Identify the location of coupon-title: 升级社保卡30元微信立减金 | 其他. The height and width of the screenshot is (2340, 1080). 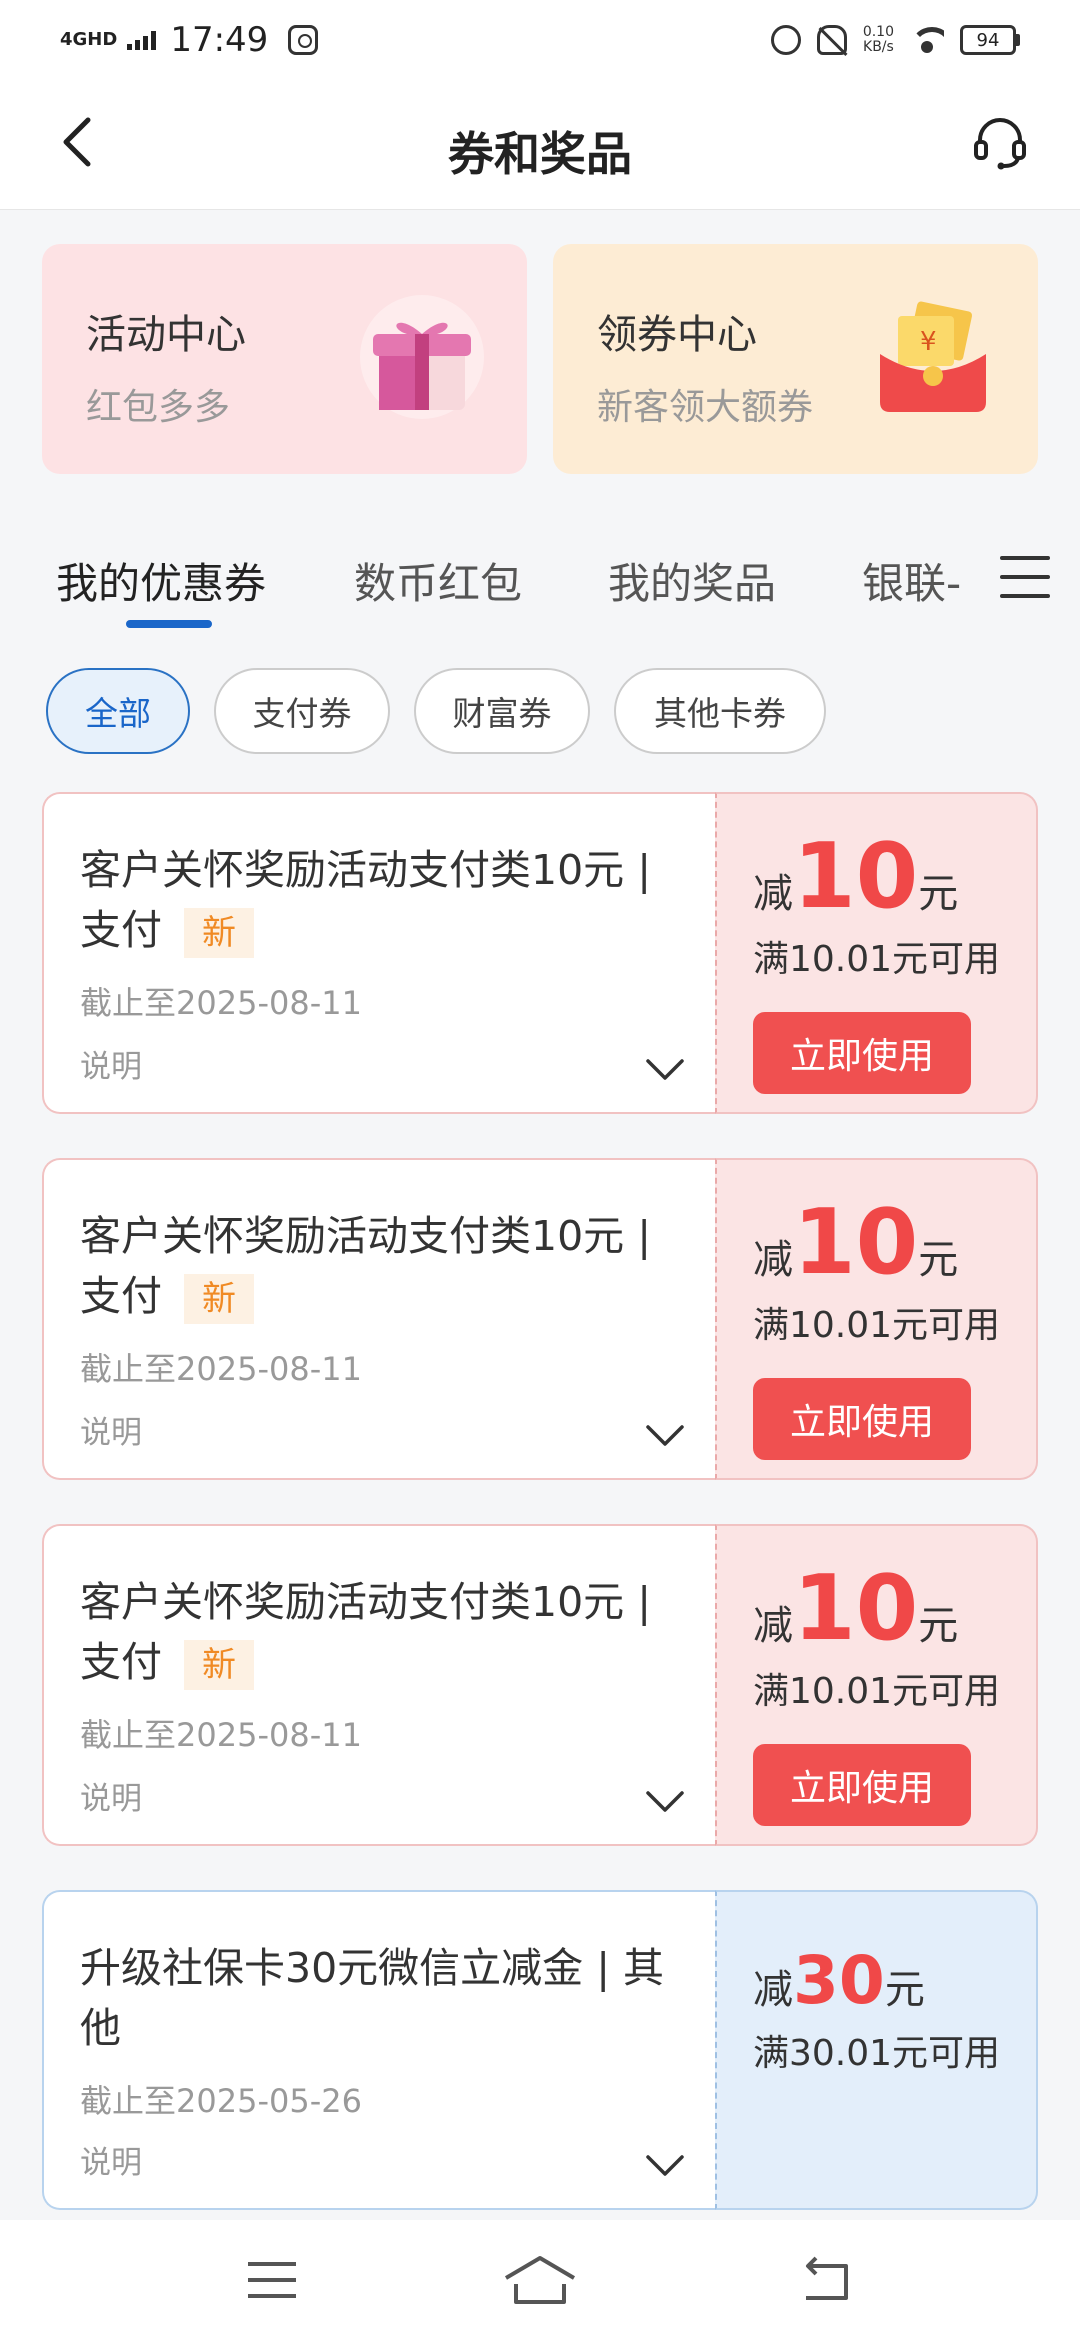
(372, 1998).